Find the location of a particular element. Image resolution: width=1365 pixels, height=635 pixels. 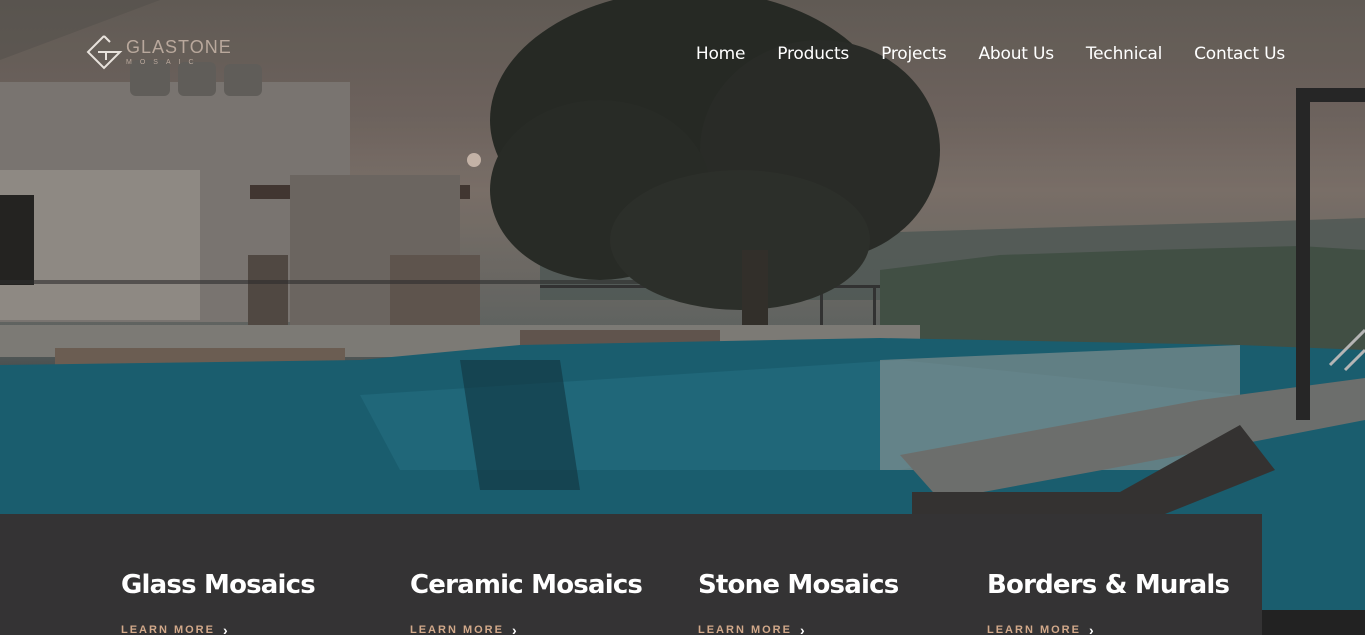

nav-products: Products is located at coordinates (813, 54).